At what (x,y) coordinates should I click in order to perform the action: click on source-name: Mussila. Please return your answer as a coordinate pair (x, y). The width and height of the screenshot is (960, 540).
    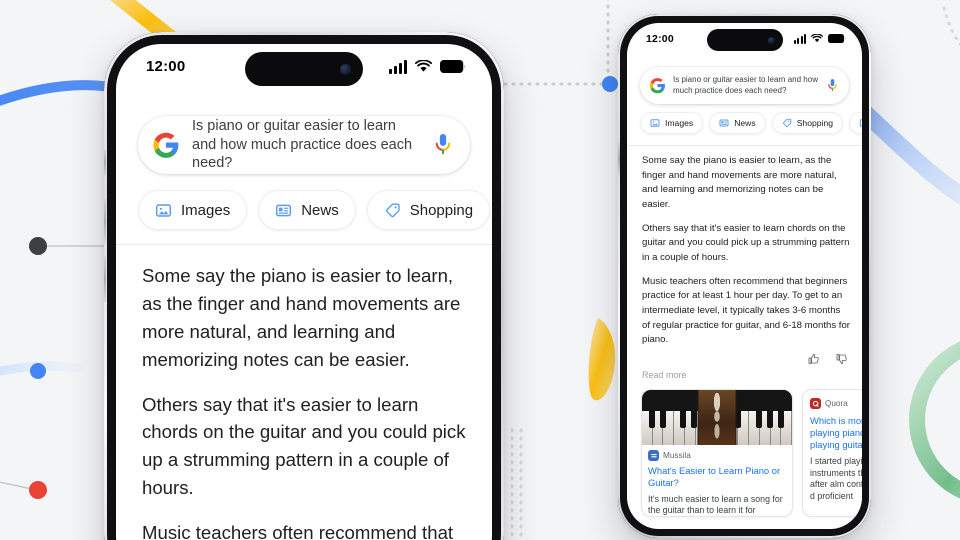
    Looking at the image, I should click on (677, 455).